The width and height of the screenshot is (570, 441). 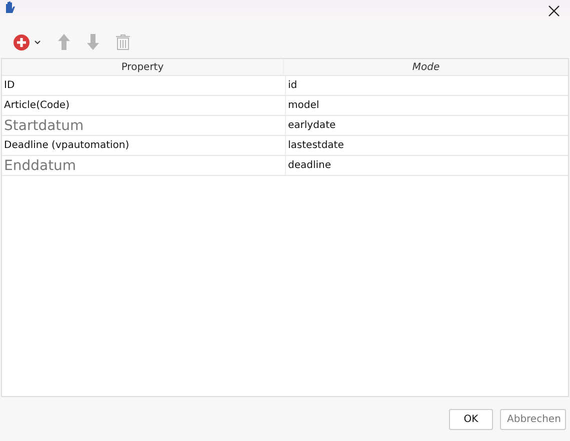 What do you see at coordinates (426, 85) in the screenshot?
I see `table-cell: id` at bounding box center [426, 85].